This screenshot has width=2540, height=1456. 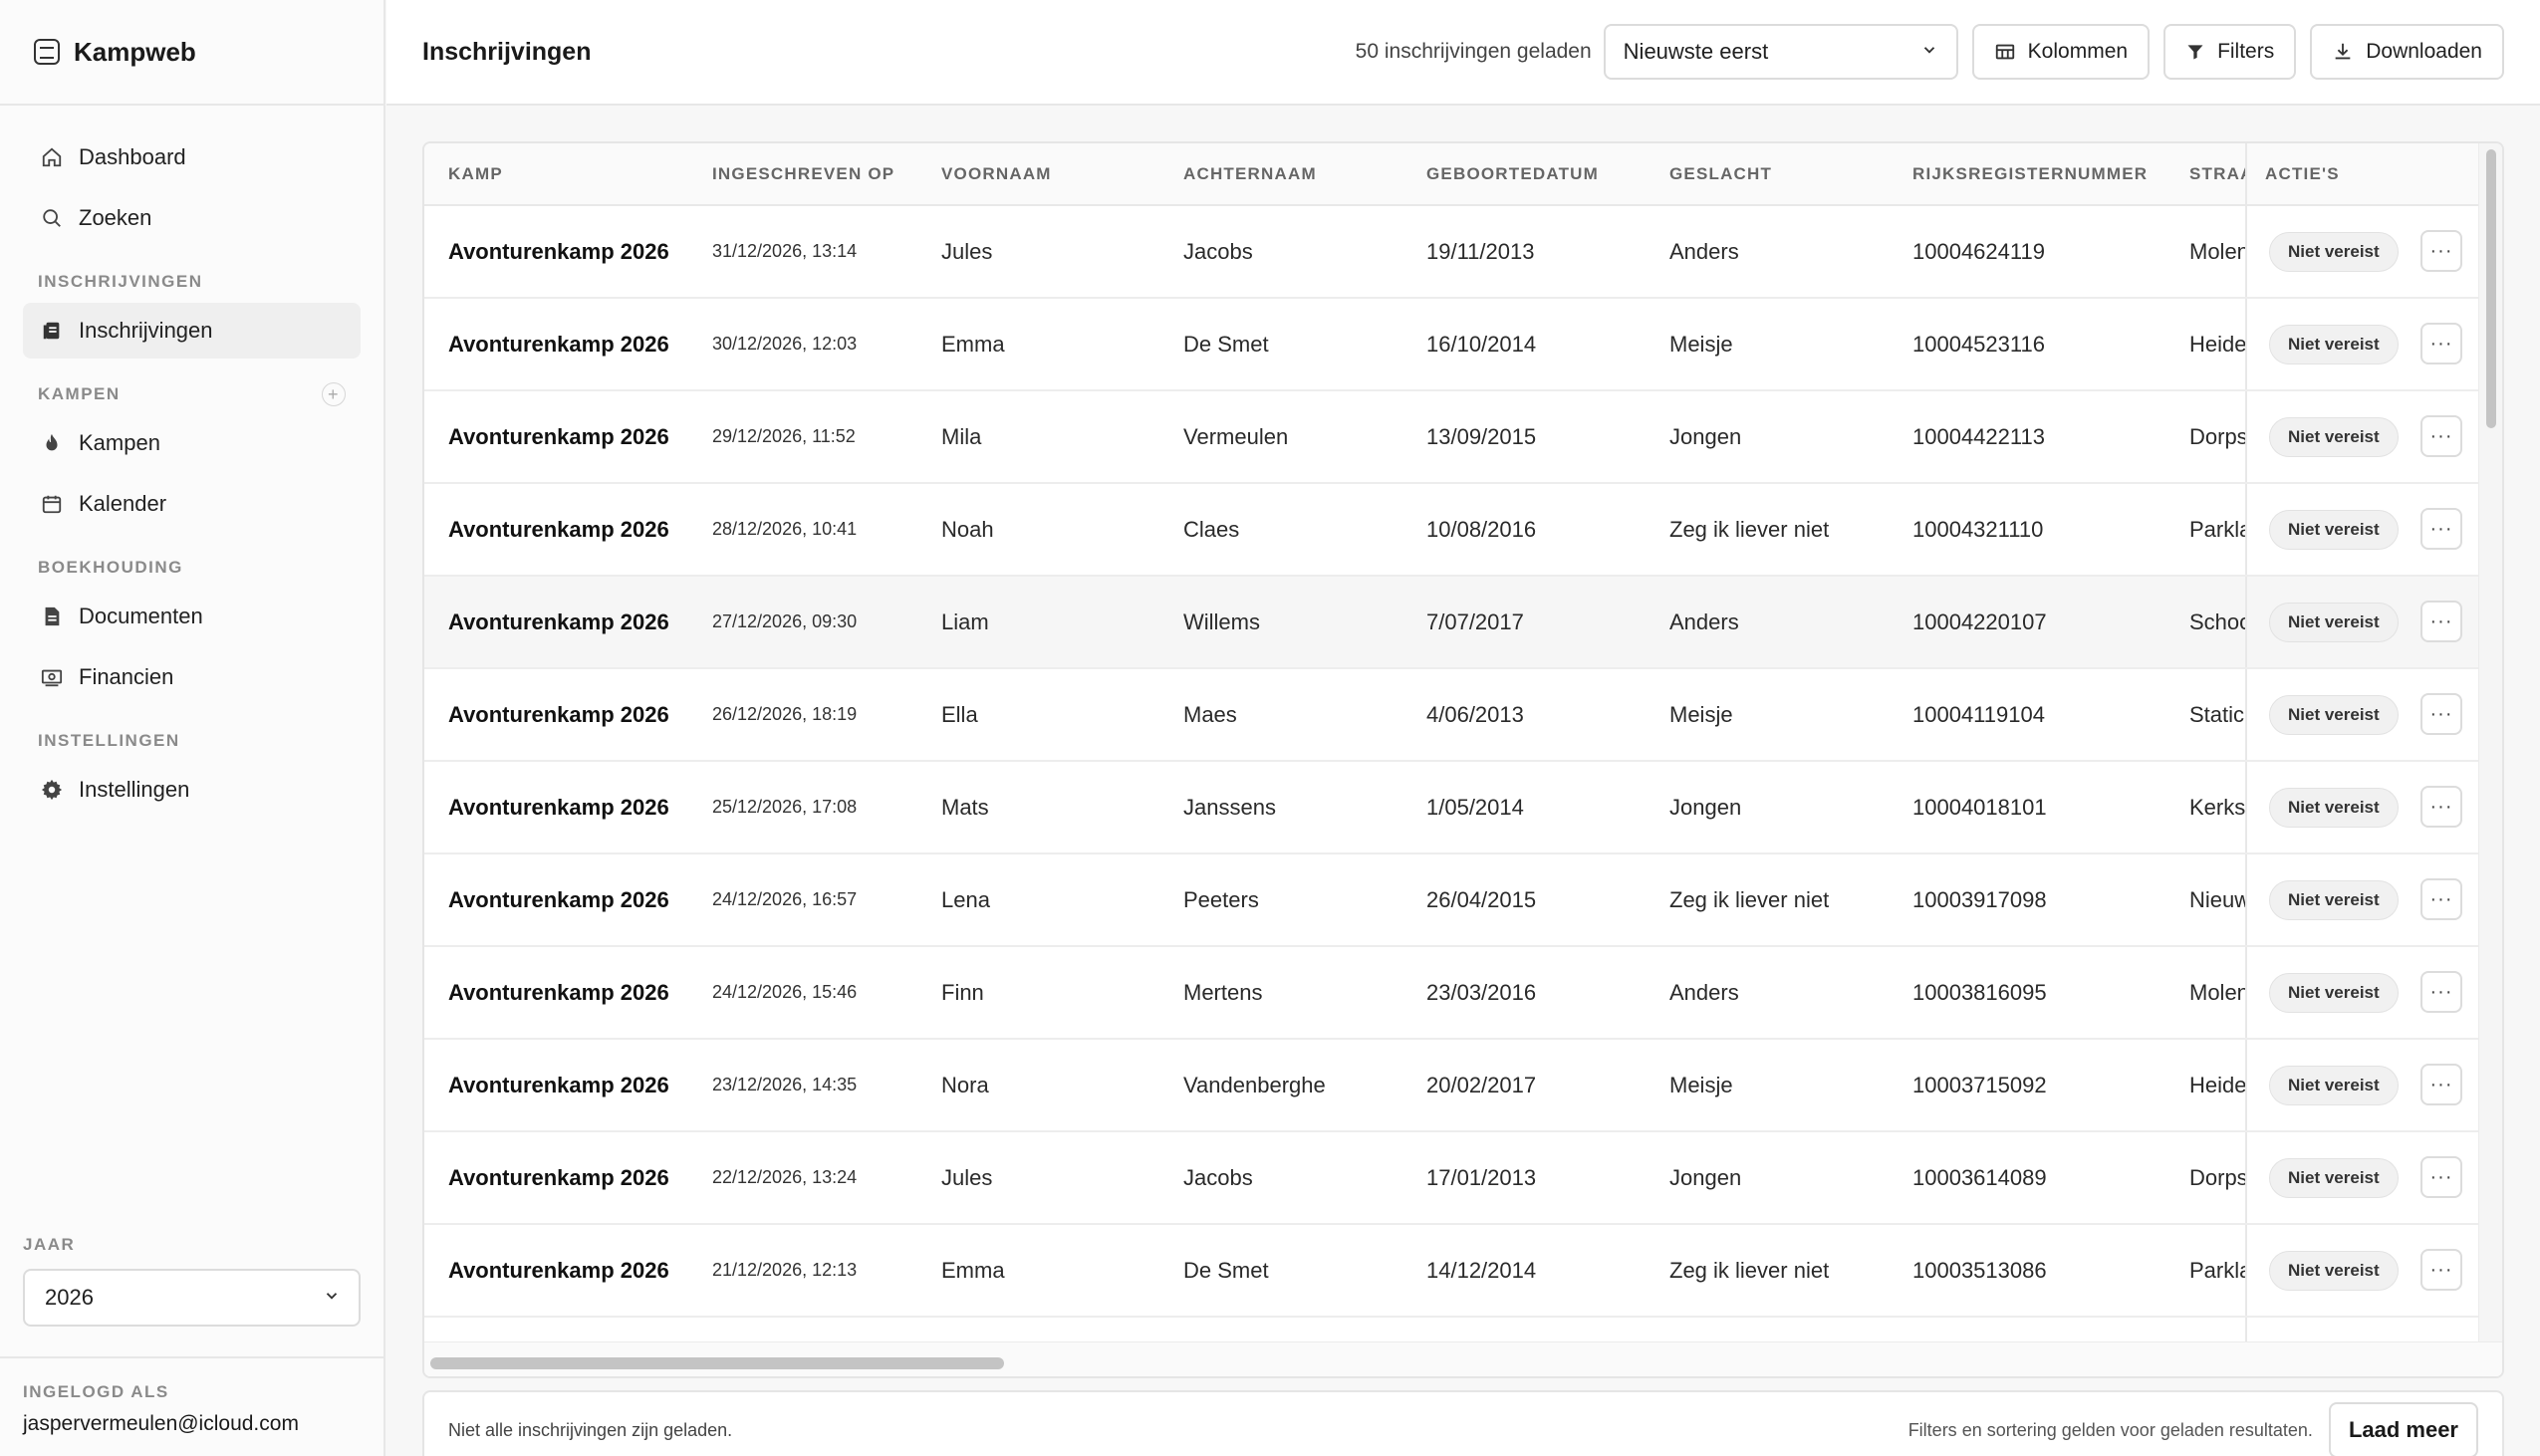 I want to click on columns-button-label: Kolommen, so click(x=2078, y=51).